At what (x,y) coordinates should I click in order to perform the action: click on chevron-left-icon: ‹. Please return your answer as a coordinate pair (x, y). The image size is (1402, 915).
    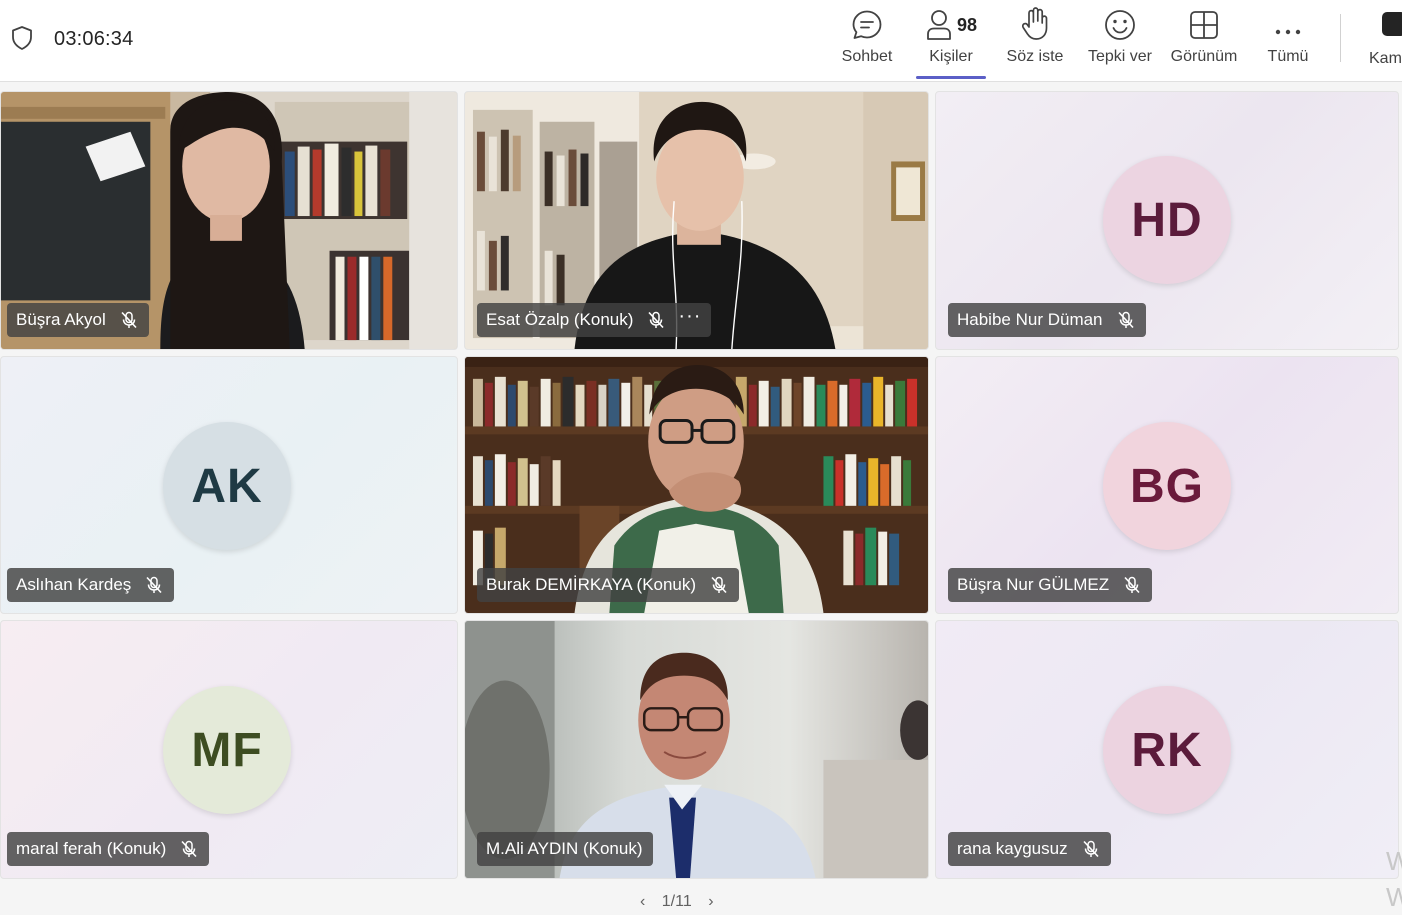
    Looking at the image, I should click on (642, 901).